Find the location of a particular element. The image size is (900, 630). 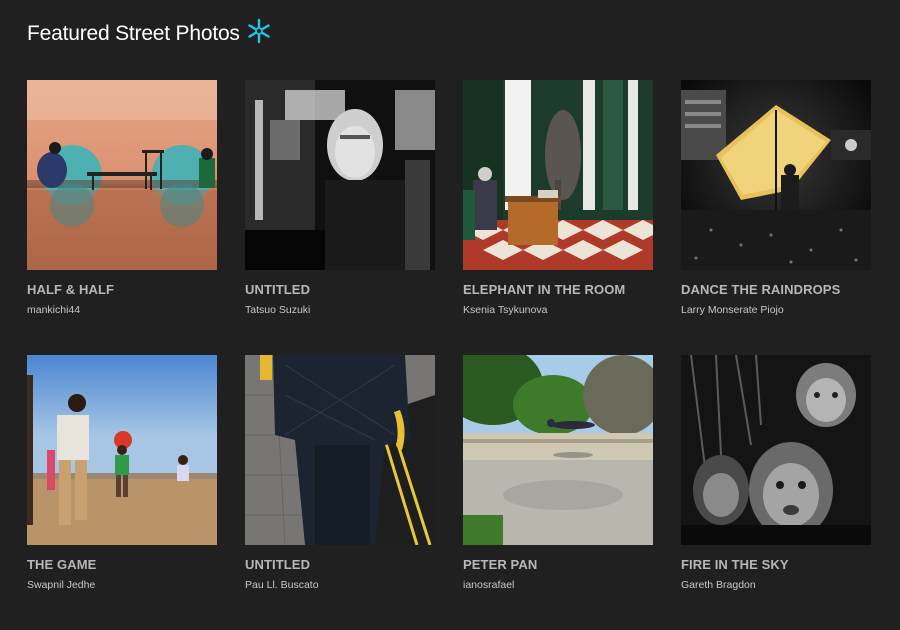

photo-card: THE GAME Swapnil Jedhe is located at coordinates (122, 492).